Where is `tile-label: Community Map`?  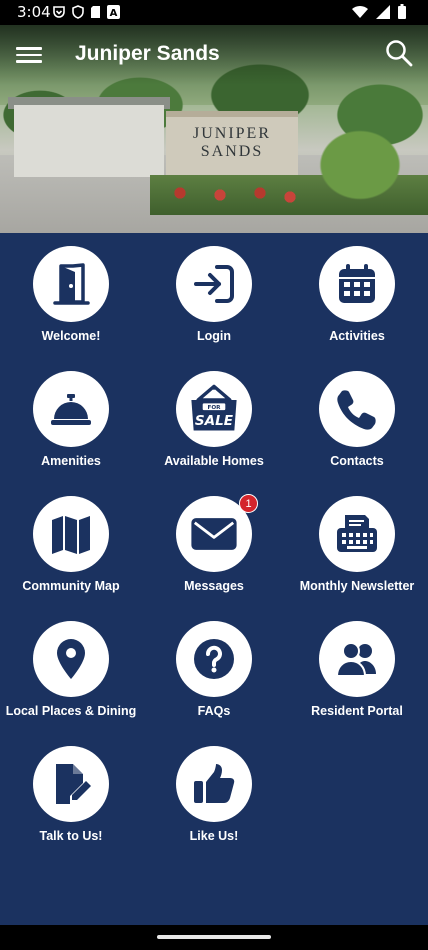 tile-label: Community Map is located at coordinates (71, 586).